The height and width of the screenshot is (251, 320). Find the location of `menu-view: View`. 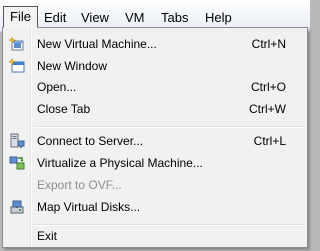

menu-view: View is located at coordinates (95, 17).